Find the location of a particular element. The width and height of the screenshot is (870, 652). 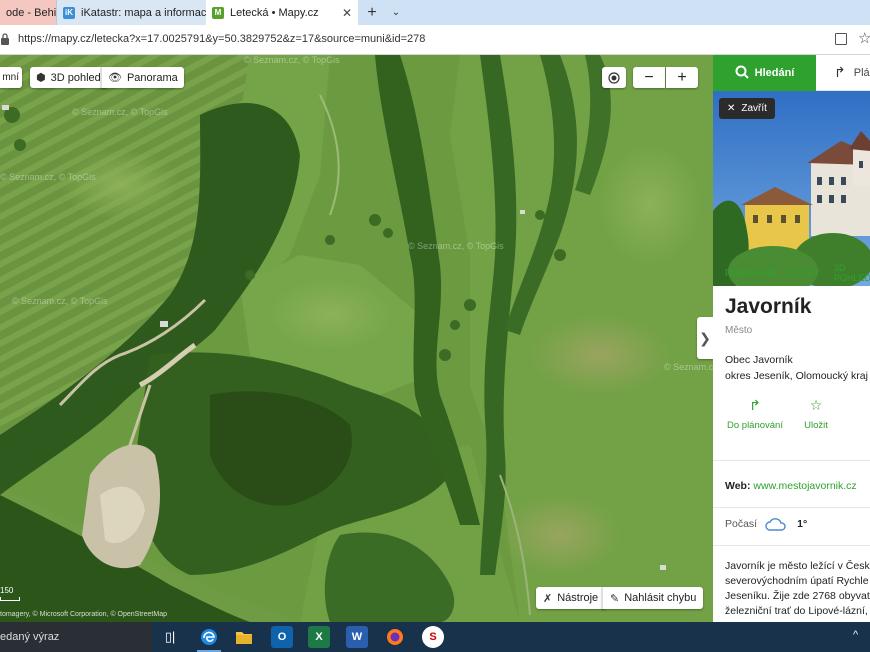

plan-route-label: Do plánování is located at coordinates (755, 425).